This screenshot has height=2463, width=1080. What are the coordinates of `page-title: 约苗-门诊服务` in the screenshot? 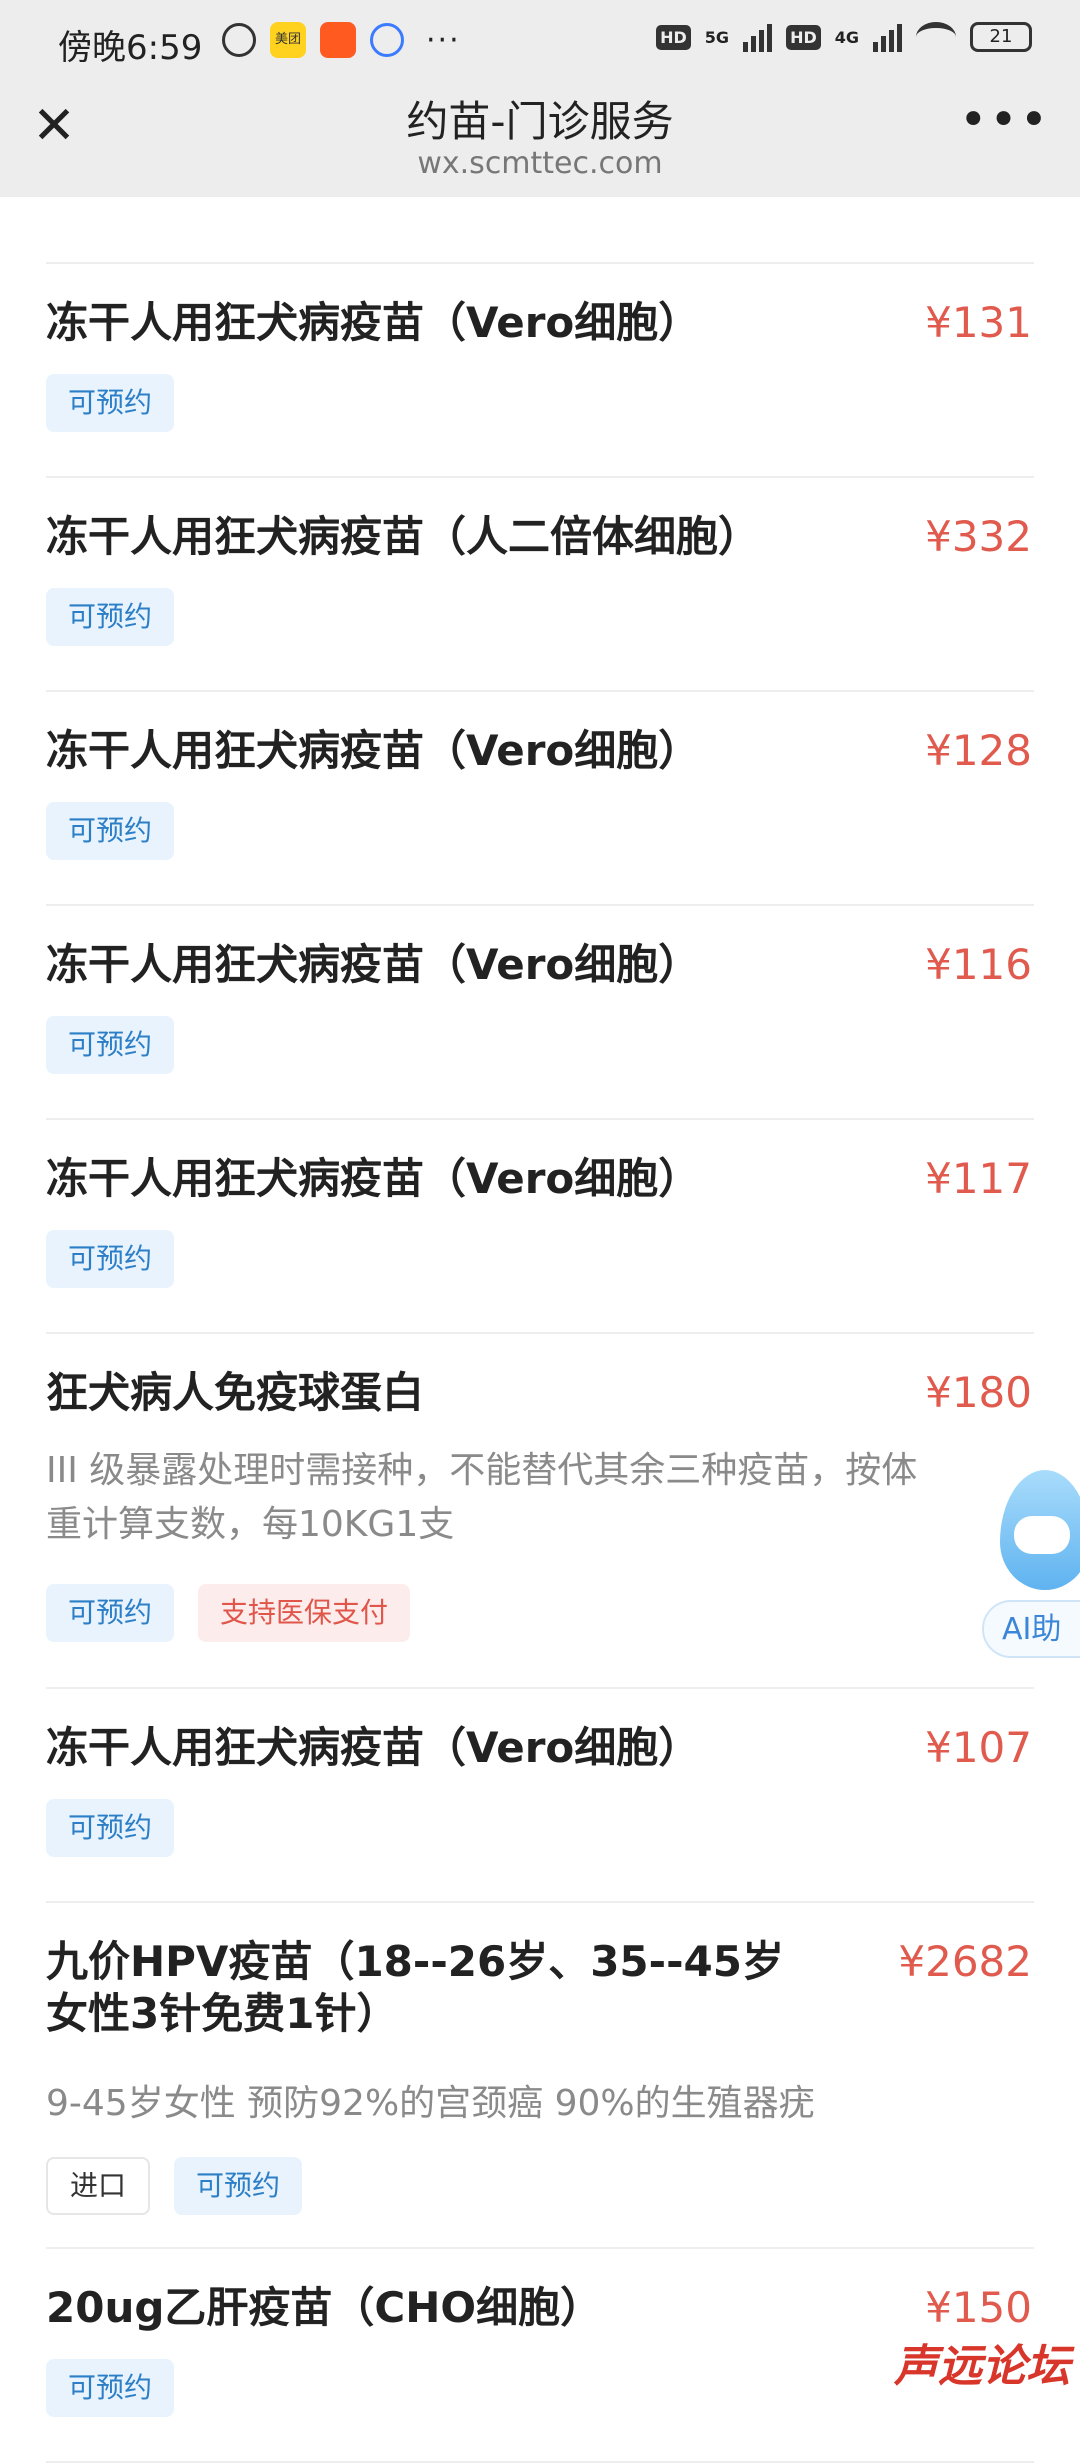 It's located at (540, 121).